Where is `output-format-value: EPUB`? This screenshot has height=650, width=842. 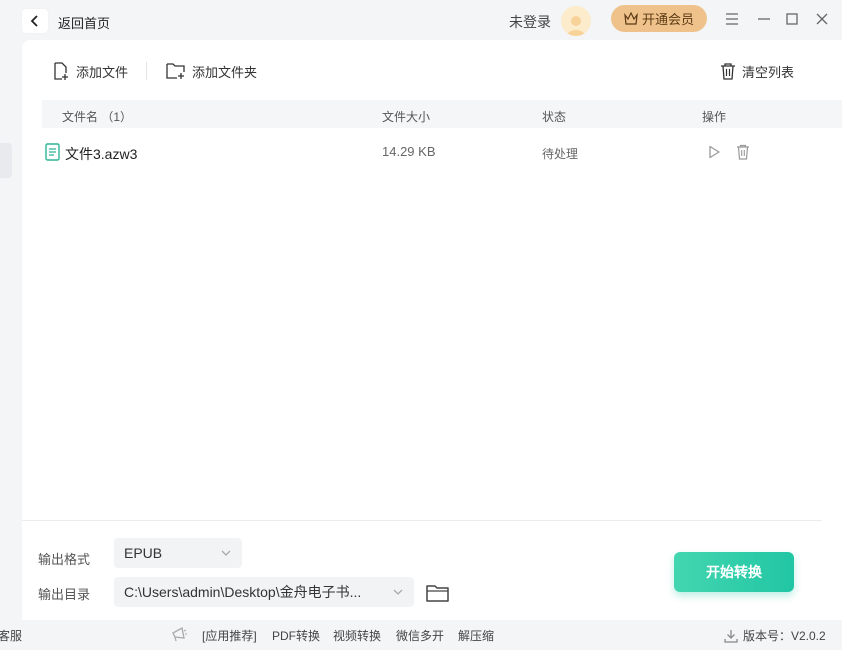
output-format-value: EPUB is located at coordinates (143, 553).